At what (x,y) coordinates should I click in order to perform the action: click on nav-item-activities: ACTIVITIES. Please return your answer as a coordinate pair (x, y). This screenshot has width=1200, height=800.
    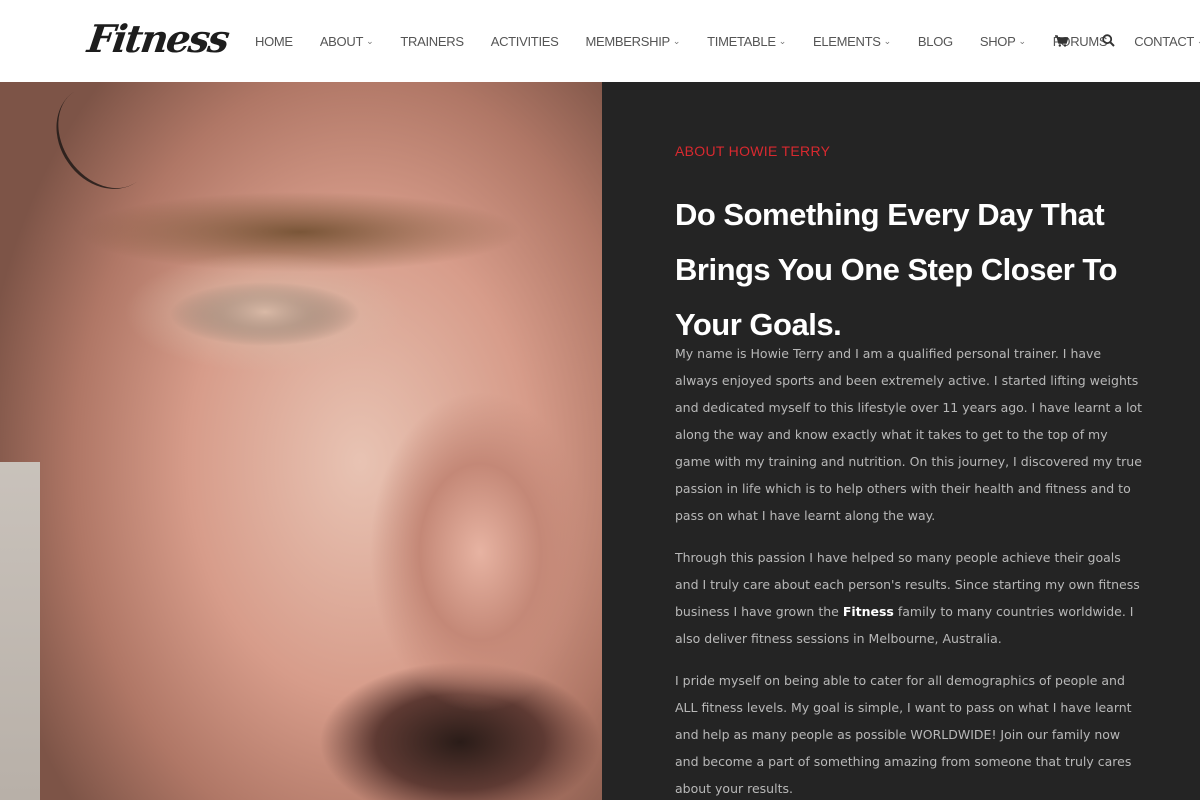
    Looking at the image, I should click on (525, 41).